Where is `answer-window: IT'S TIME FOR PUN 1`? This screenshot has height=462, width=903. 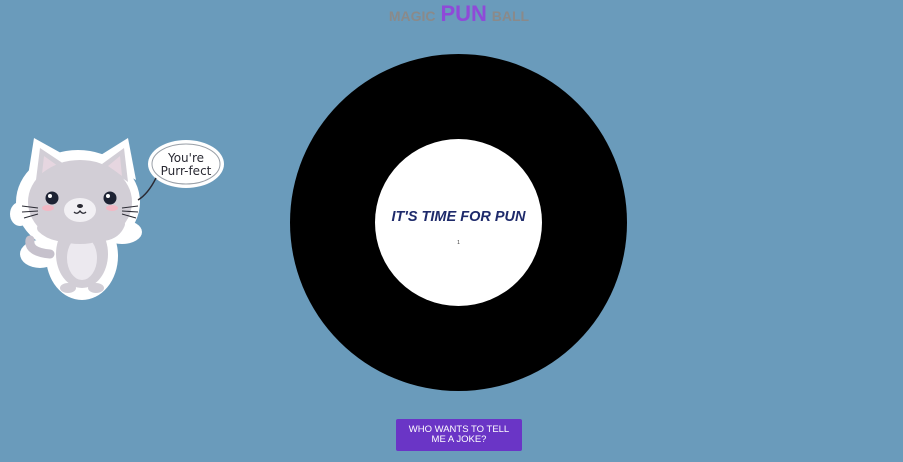
answer-window: IT'S TIME FOR PUN 1 is located at coordinates (458, 222).